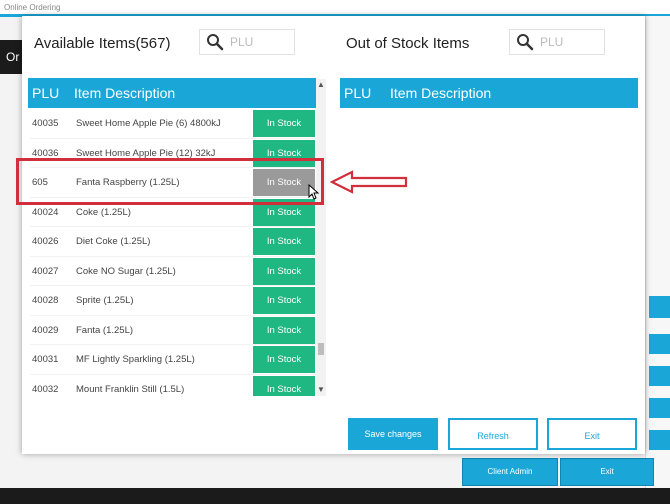 The width and height of the screenshot is (670, 504). I want to click on scroll-up-arrow-icon: ▲, so click(321, 85).